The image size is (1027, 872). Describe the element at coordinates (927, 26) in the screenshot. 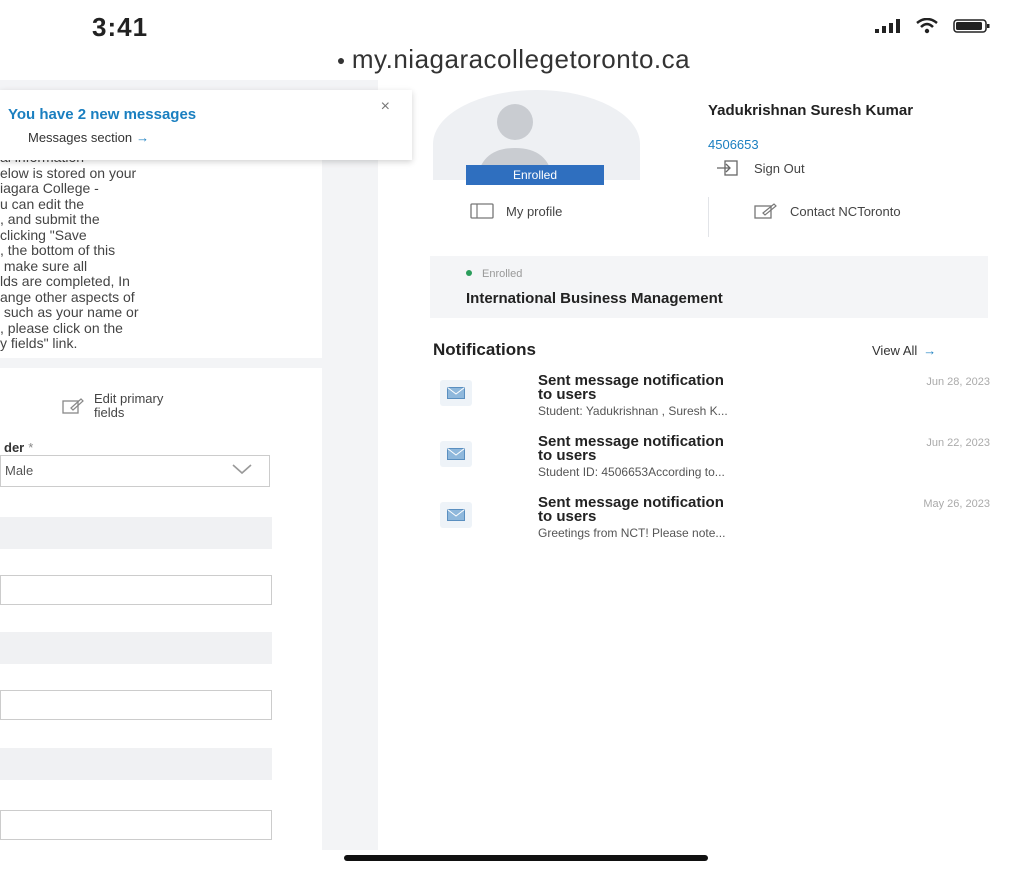

I see `wifi-icon` at that location.